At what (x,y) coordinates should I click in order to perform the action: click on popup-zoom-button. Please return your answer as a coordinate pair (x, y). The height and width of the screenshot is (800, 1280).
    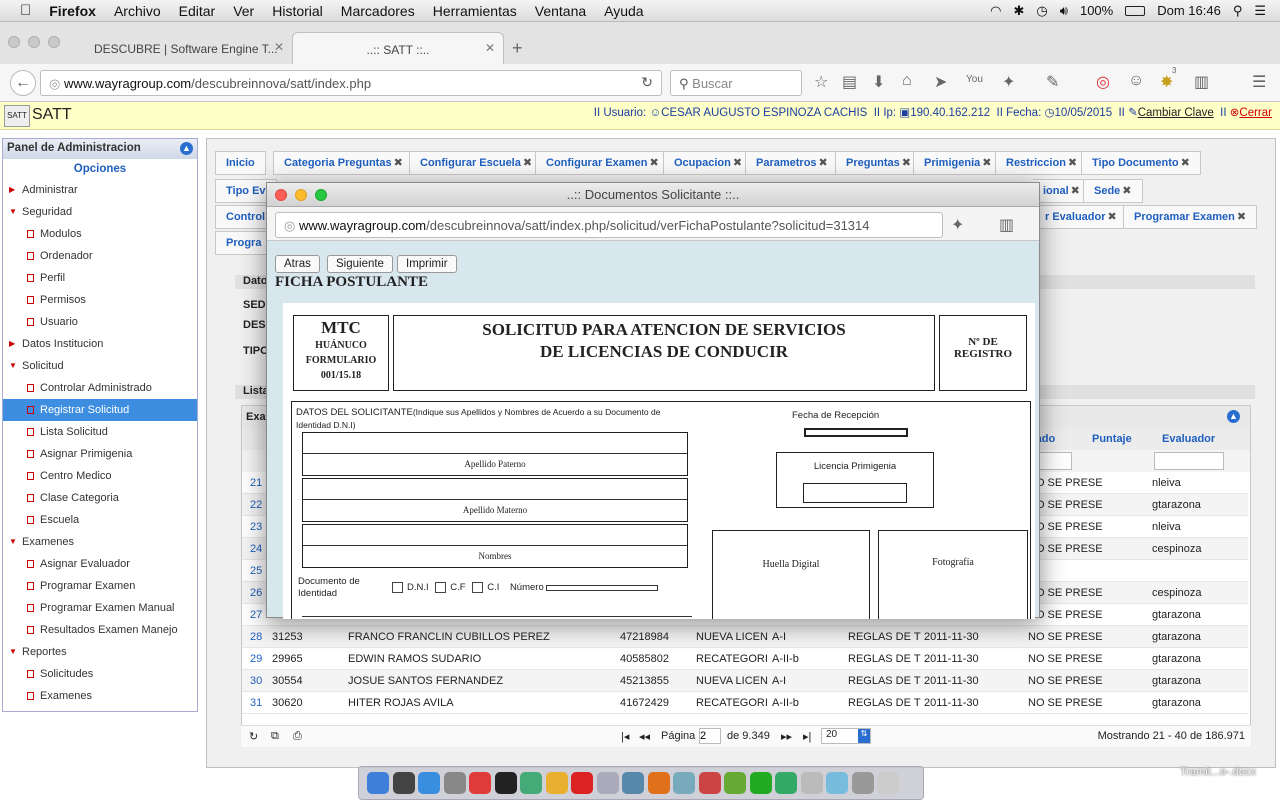
    Looking at the image, I should click on (321, 195).